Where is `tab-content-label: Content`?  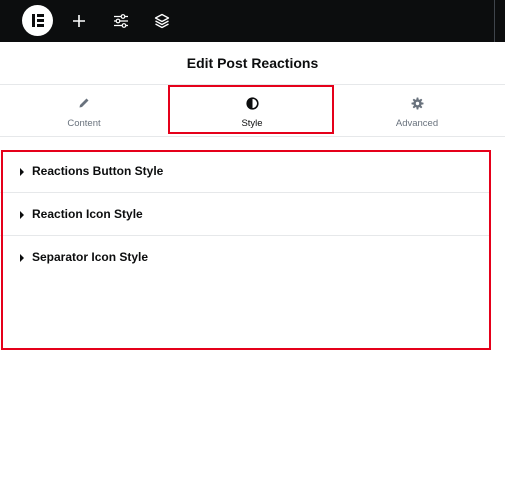
tab-content-label: Content is located at coordinates (84, 123).